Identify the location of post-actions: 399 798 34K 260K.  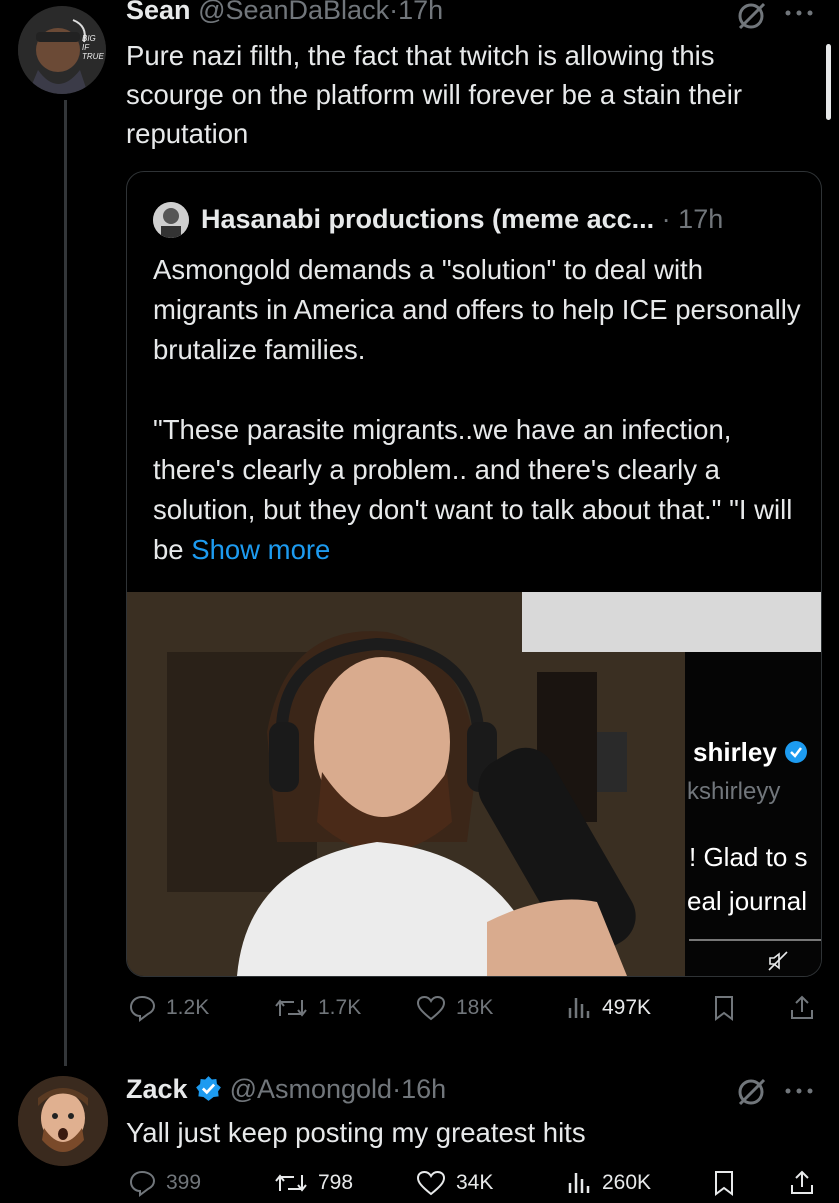
(476, 1183).